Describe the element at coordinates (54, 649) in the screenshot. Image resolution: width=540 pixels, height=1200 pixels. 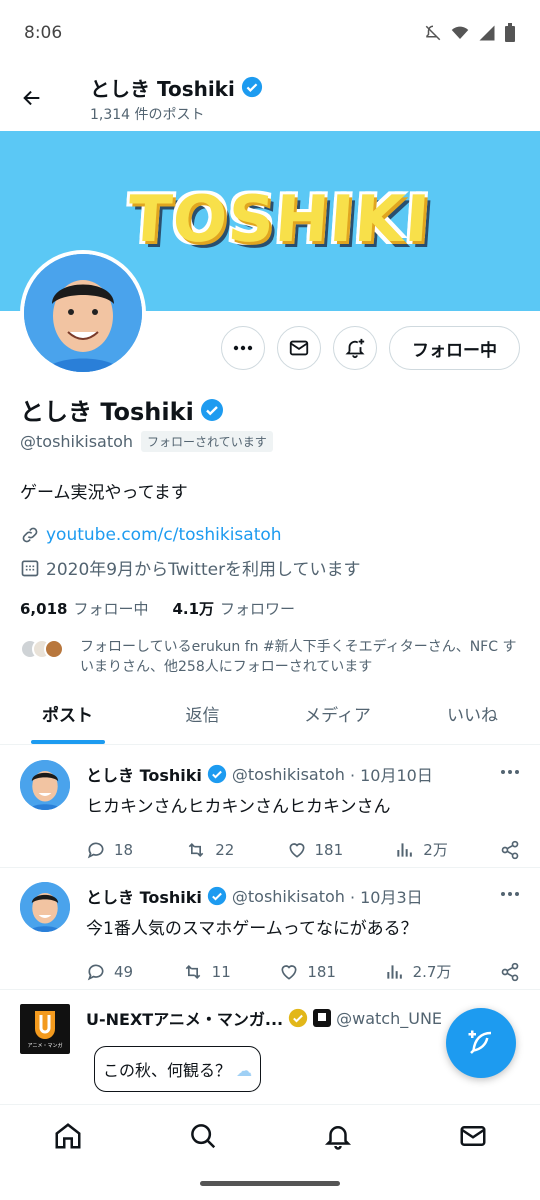
I see `follower-avatar` at that location.